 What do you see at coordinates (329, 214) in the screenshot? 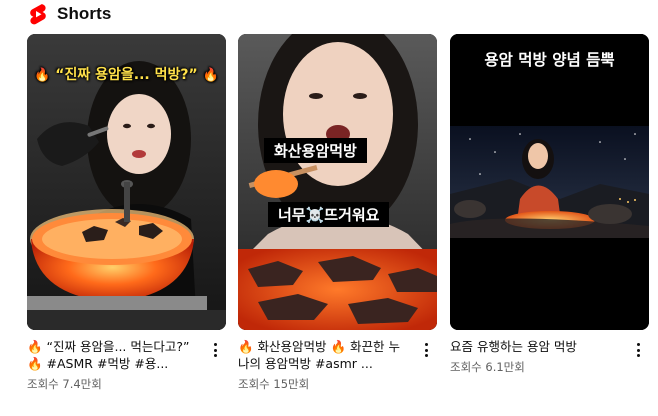
I see `thumbnail-caption: 너무☠️뜨거워요` at bounding box center [329, 214].